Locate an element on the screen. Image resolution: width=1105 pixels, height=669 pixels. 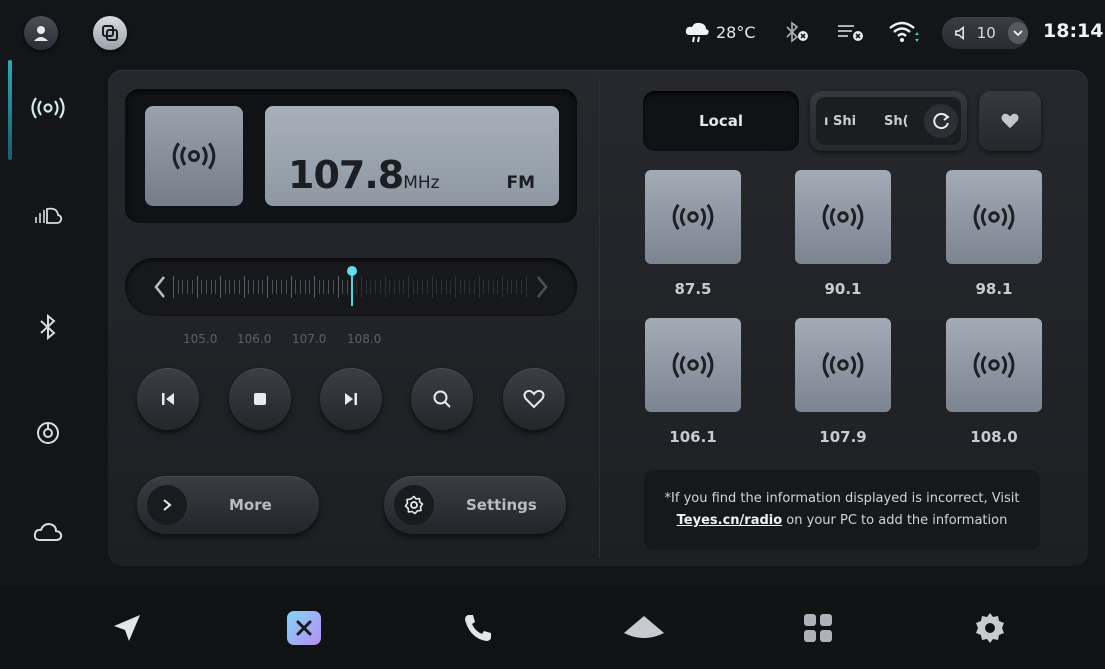
search-button is located at coordinates (442, 399).